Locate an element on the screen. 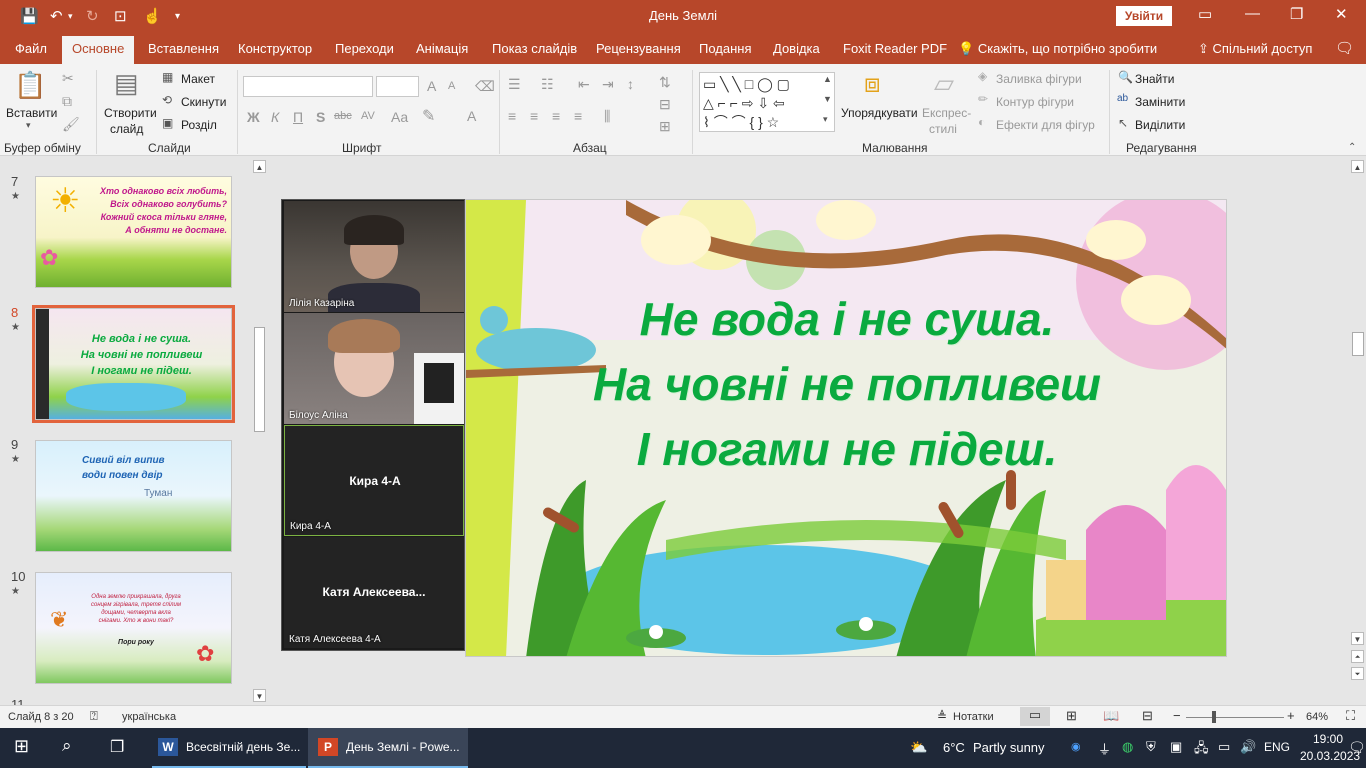 Image resolution: width=1366 pixels, height=768 pixels. tab-insert: Вставлення is located at coordinates (183, 48).